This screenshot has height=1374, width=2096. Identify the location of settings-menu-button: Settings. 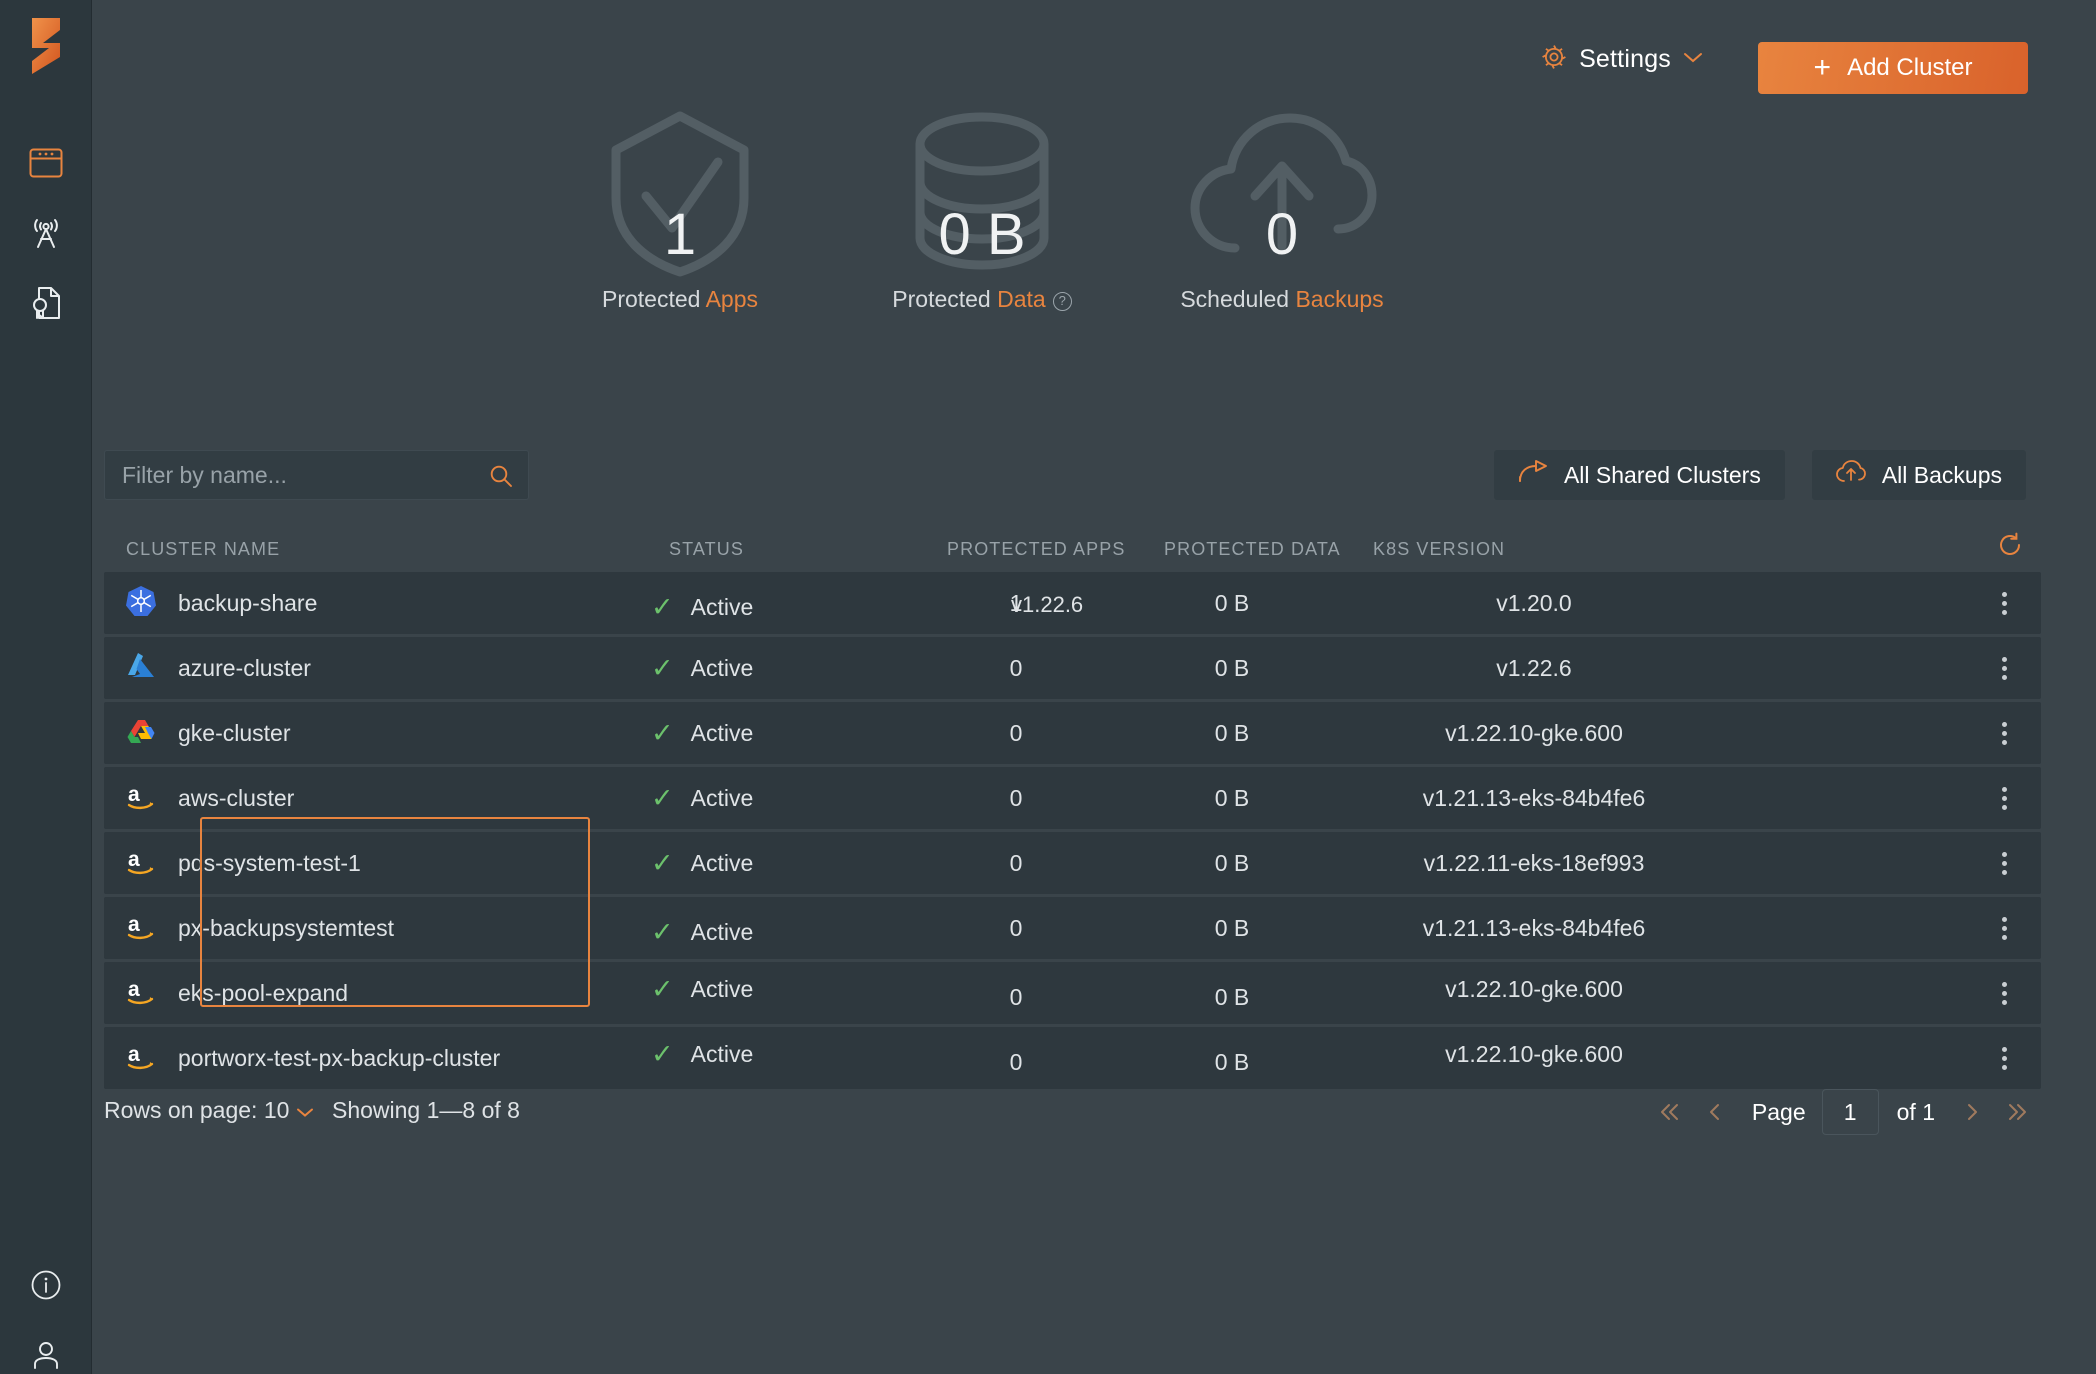
(1622, 59).